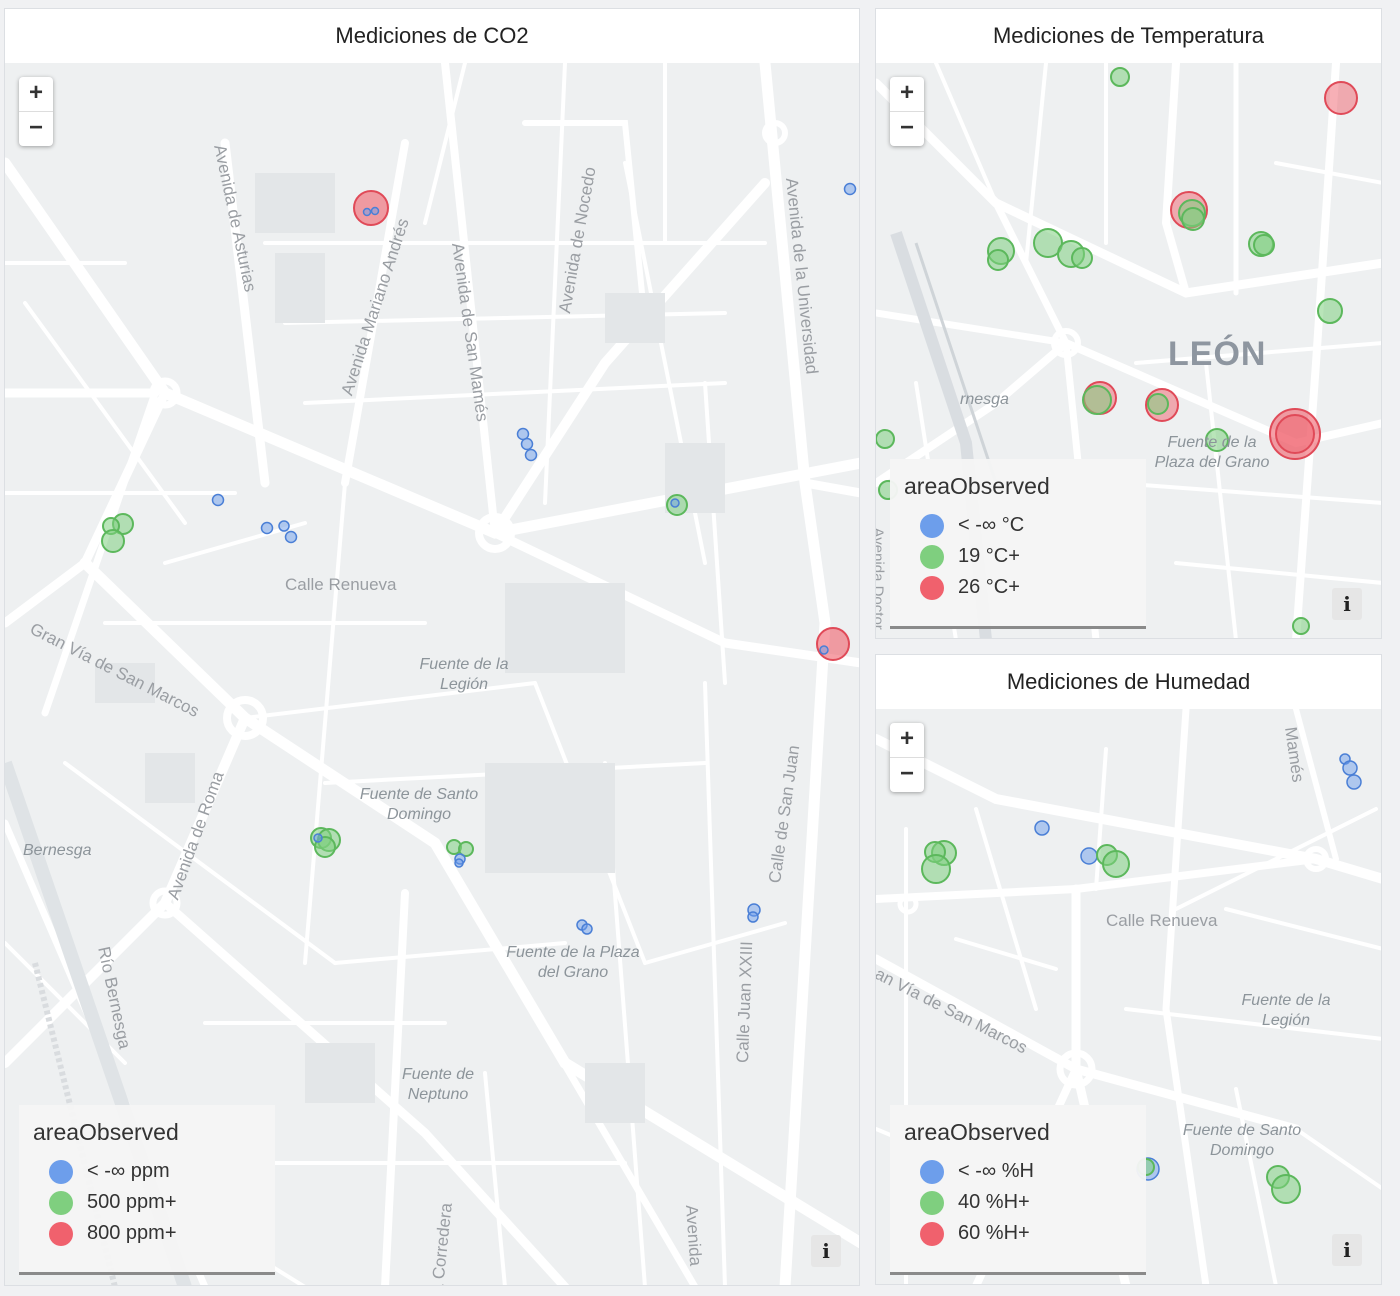 The image size is (1400, 1296). What do you see at coordinates (989, 587) in the screenshot?
I see `legend-label: 26 °C+` at bounding box center [989, 587].